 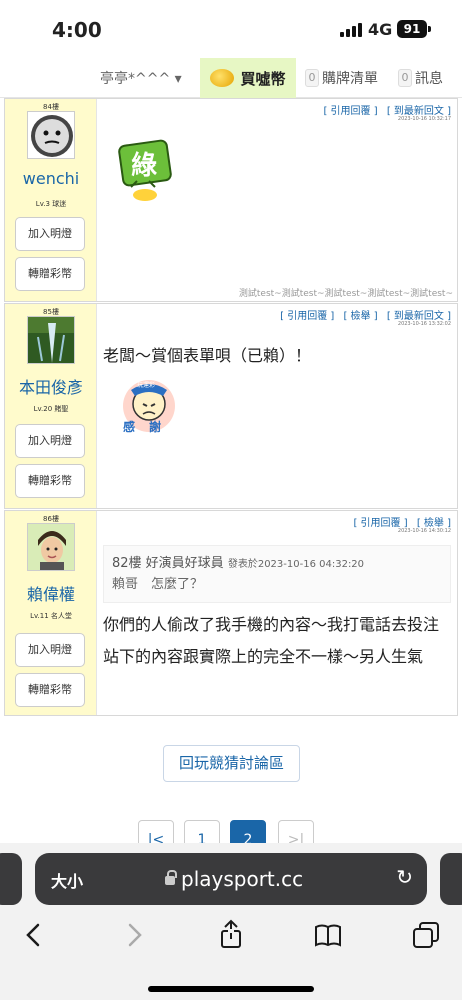 I want to click on signature: 測試test~測試test~測試test~測試test~測試test~, so click(x=345, y=294).